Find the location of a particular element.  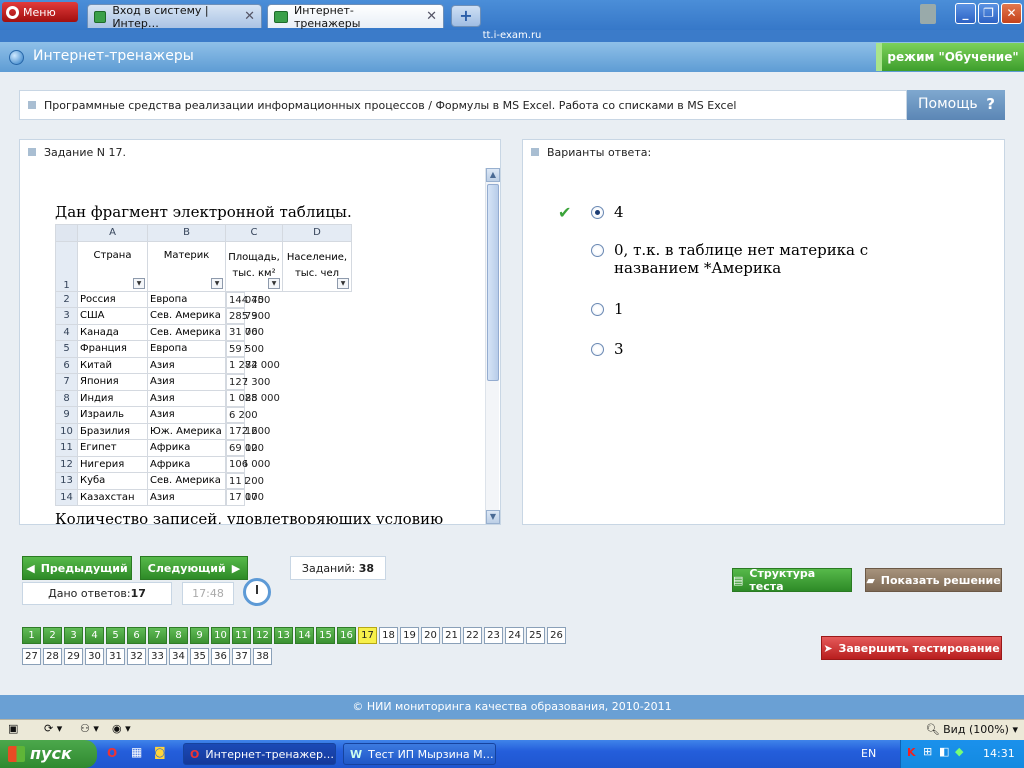

col-header: B is located at coordinates (186, 233).